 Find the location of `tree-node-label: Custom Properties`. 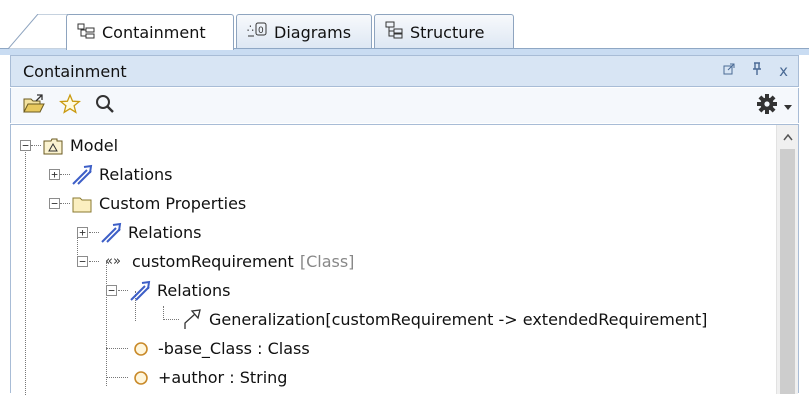

tree-node-label: Custom Properties is located at coordinates (173, 203).